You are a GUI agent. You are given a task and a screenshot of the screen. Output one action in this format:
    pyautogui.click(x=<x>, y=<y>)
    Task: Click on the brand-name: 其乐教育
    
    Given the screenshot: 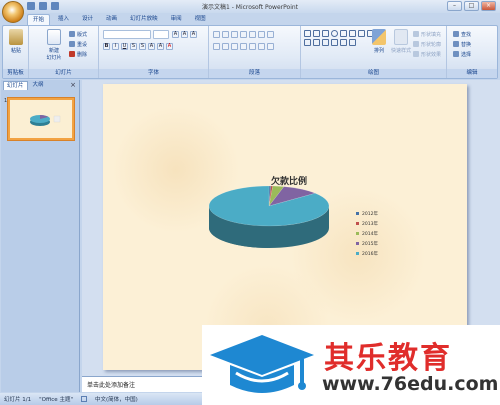 What is the action you would take?
    pyautogui.click(x=388, y=358)
    